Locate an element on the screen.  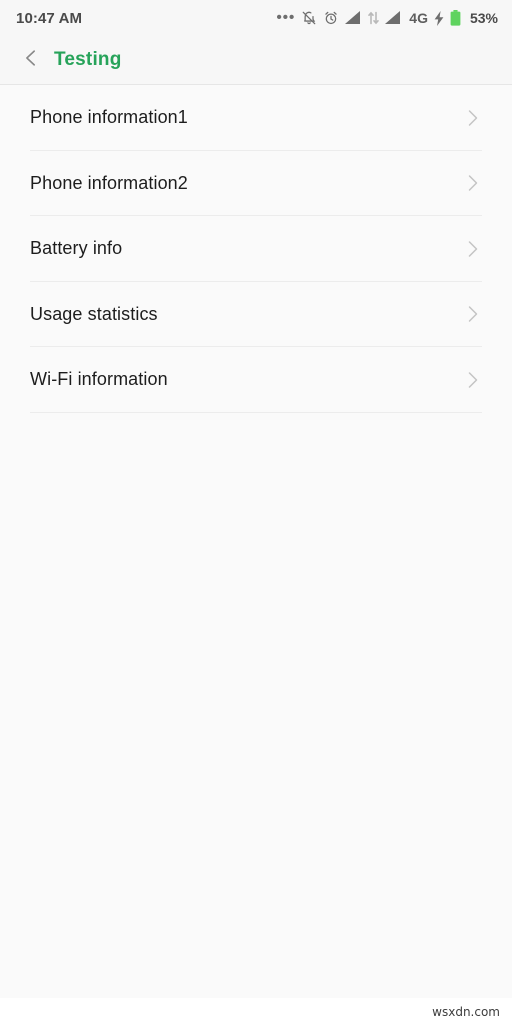
data-transfer-icon is located at coordinates (374, 18).